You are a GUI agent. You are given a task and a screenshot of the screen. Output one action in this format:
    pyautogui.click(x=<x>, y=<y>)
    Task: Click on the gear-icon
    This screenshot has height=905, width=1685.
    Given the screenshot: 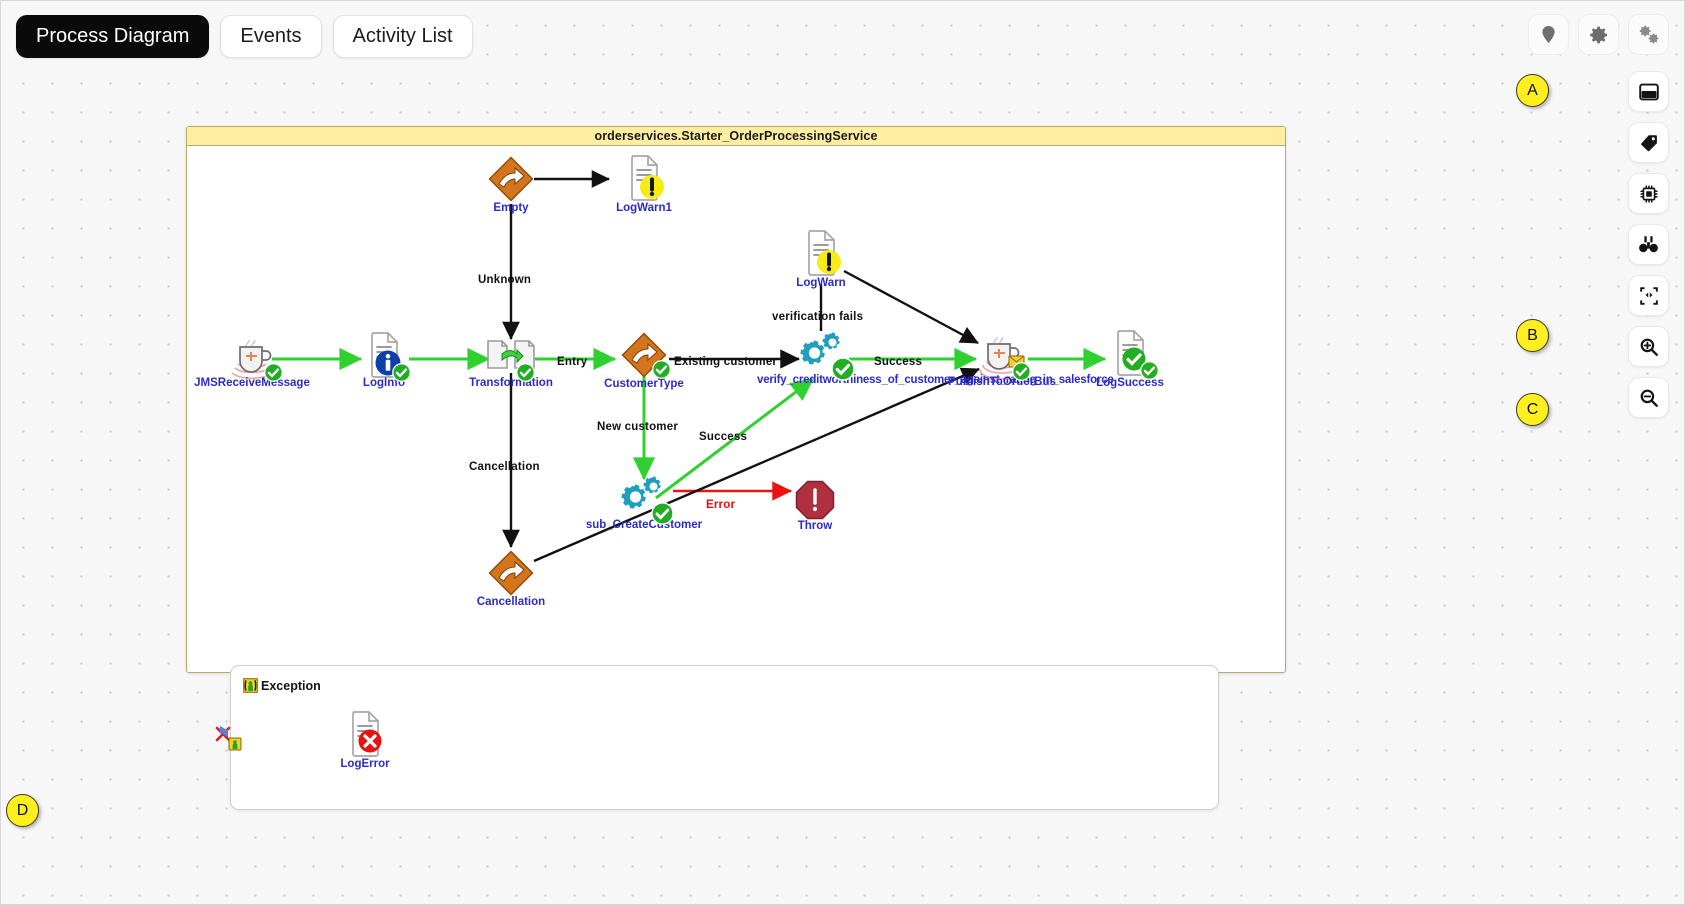 What is the action you would take?
    pyautogui.click(x=1598, y=34)
    